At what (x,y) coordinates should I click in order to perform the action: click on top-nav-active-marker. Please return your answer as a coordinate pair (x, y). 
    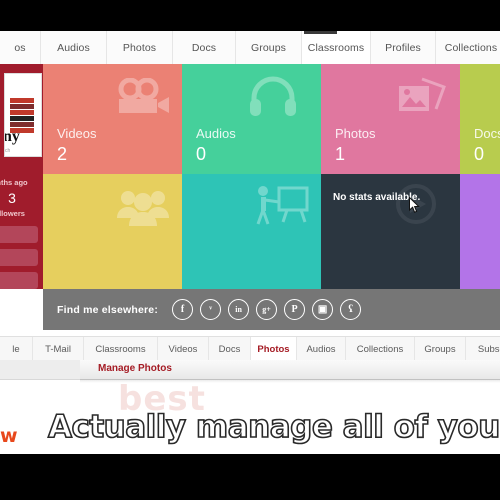
    Looking at the image, I should click on (320, 32).